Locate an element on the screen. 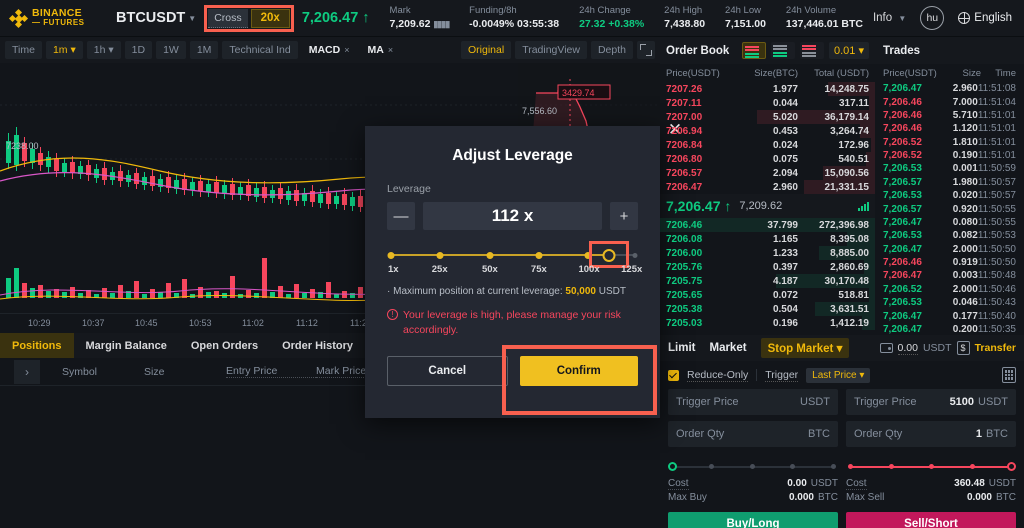  tab-market: Market is located at coordinates (727, 348).